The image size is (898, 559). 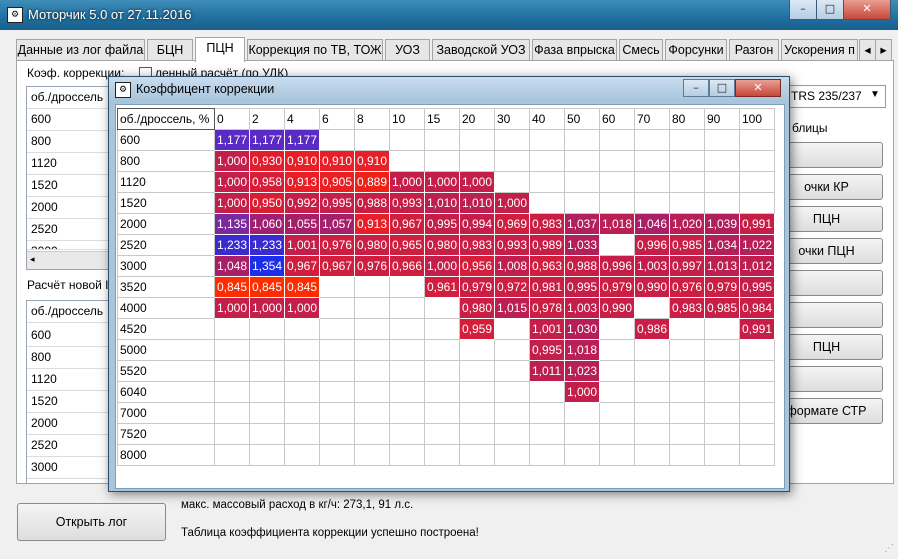 I want to click on tab-acceleration: Разгон, so click(x=754, y=49).